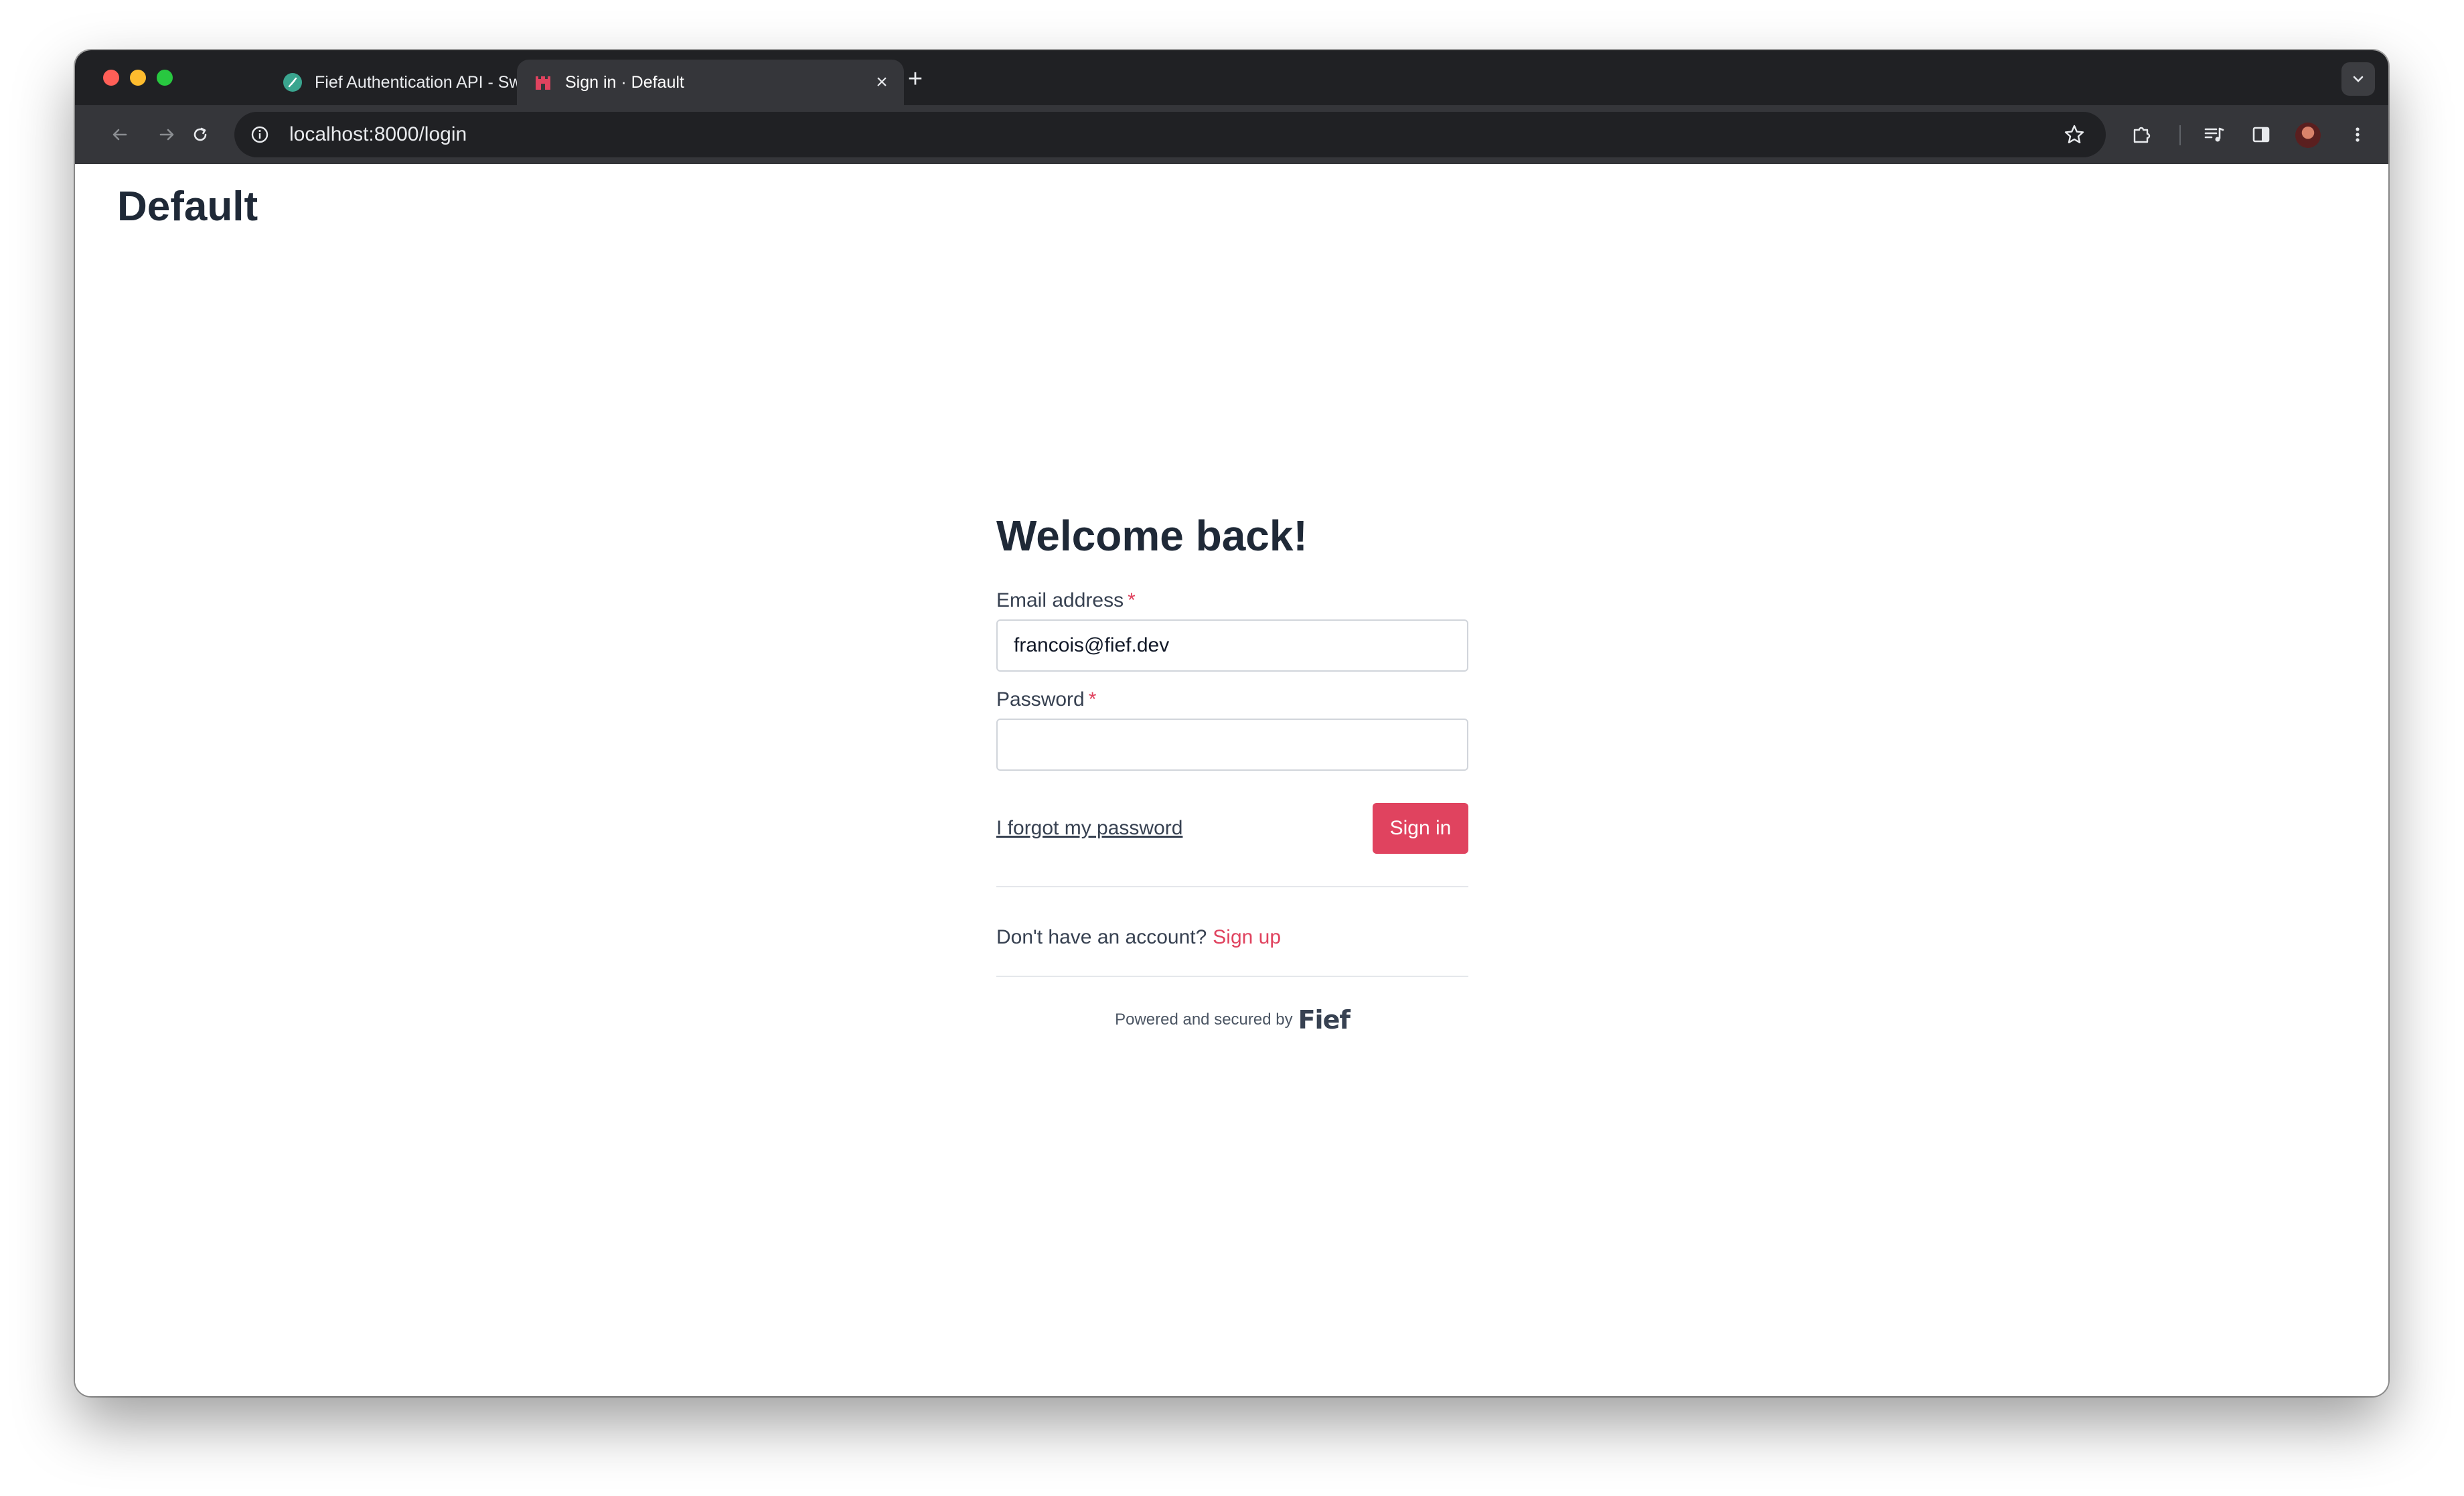 This screenshot has width=2464, height=1496. What do you see at coordinates (1247, 938) in the screenshot?
I see `sign-up-link: Sign up` at bounding box center [1247, 938].